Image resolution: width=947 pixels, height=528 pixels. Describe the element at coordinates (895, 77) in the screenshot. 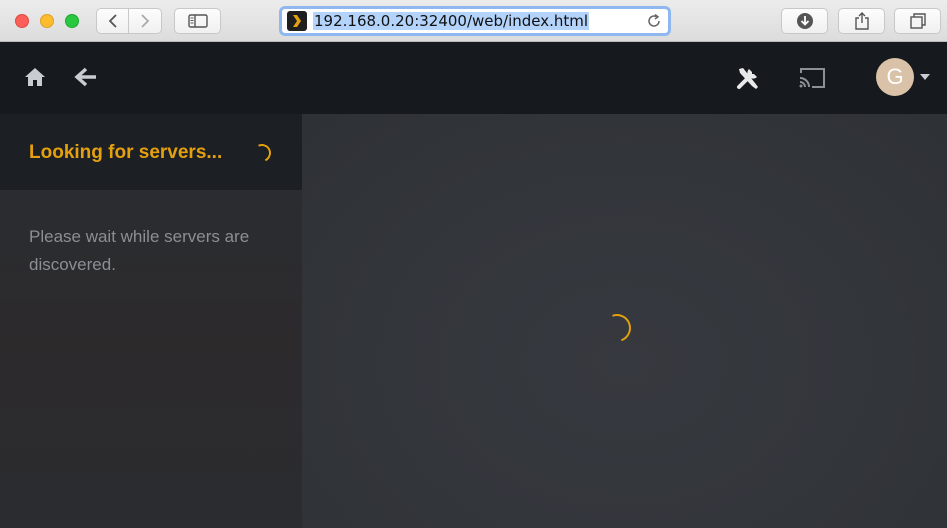

I see `user-avatar: G` at that location.